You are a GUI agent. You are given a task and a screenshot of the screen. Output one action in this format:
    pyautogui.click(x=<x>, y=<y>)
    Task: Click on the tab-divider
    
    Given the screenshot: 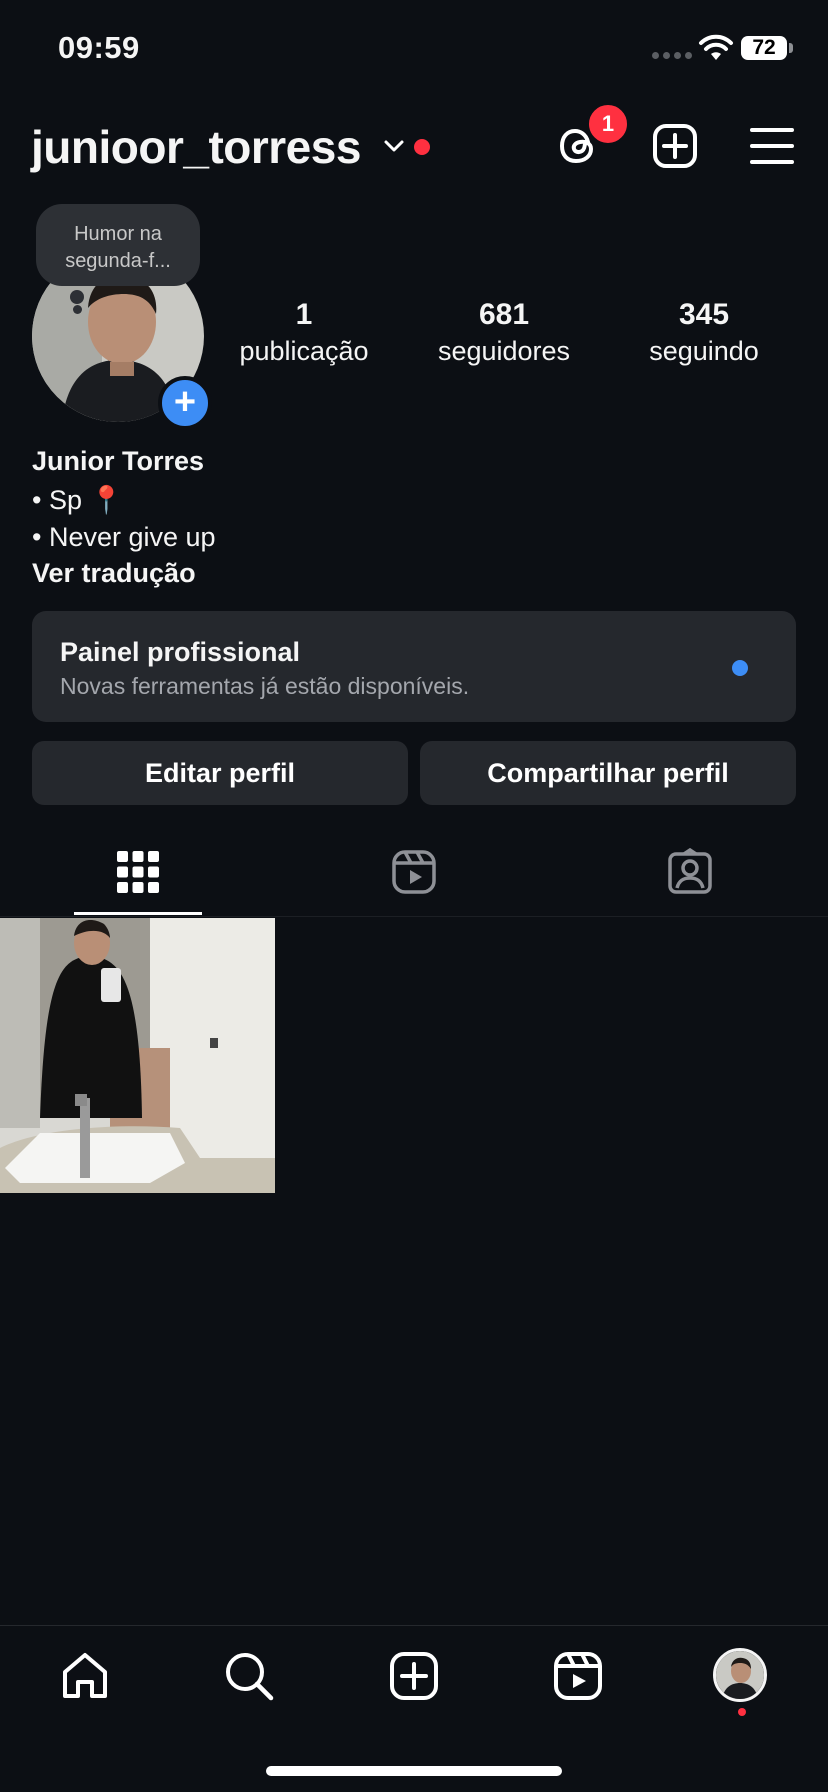 What is the action you would take?
    pyautogui.click(x=414, y=916)
    